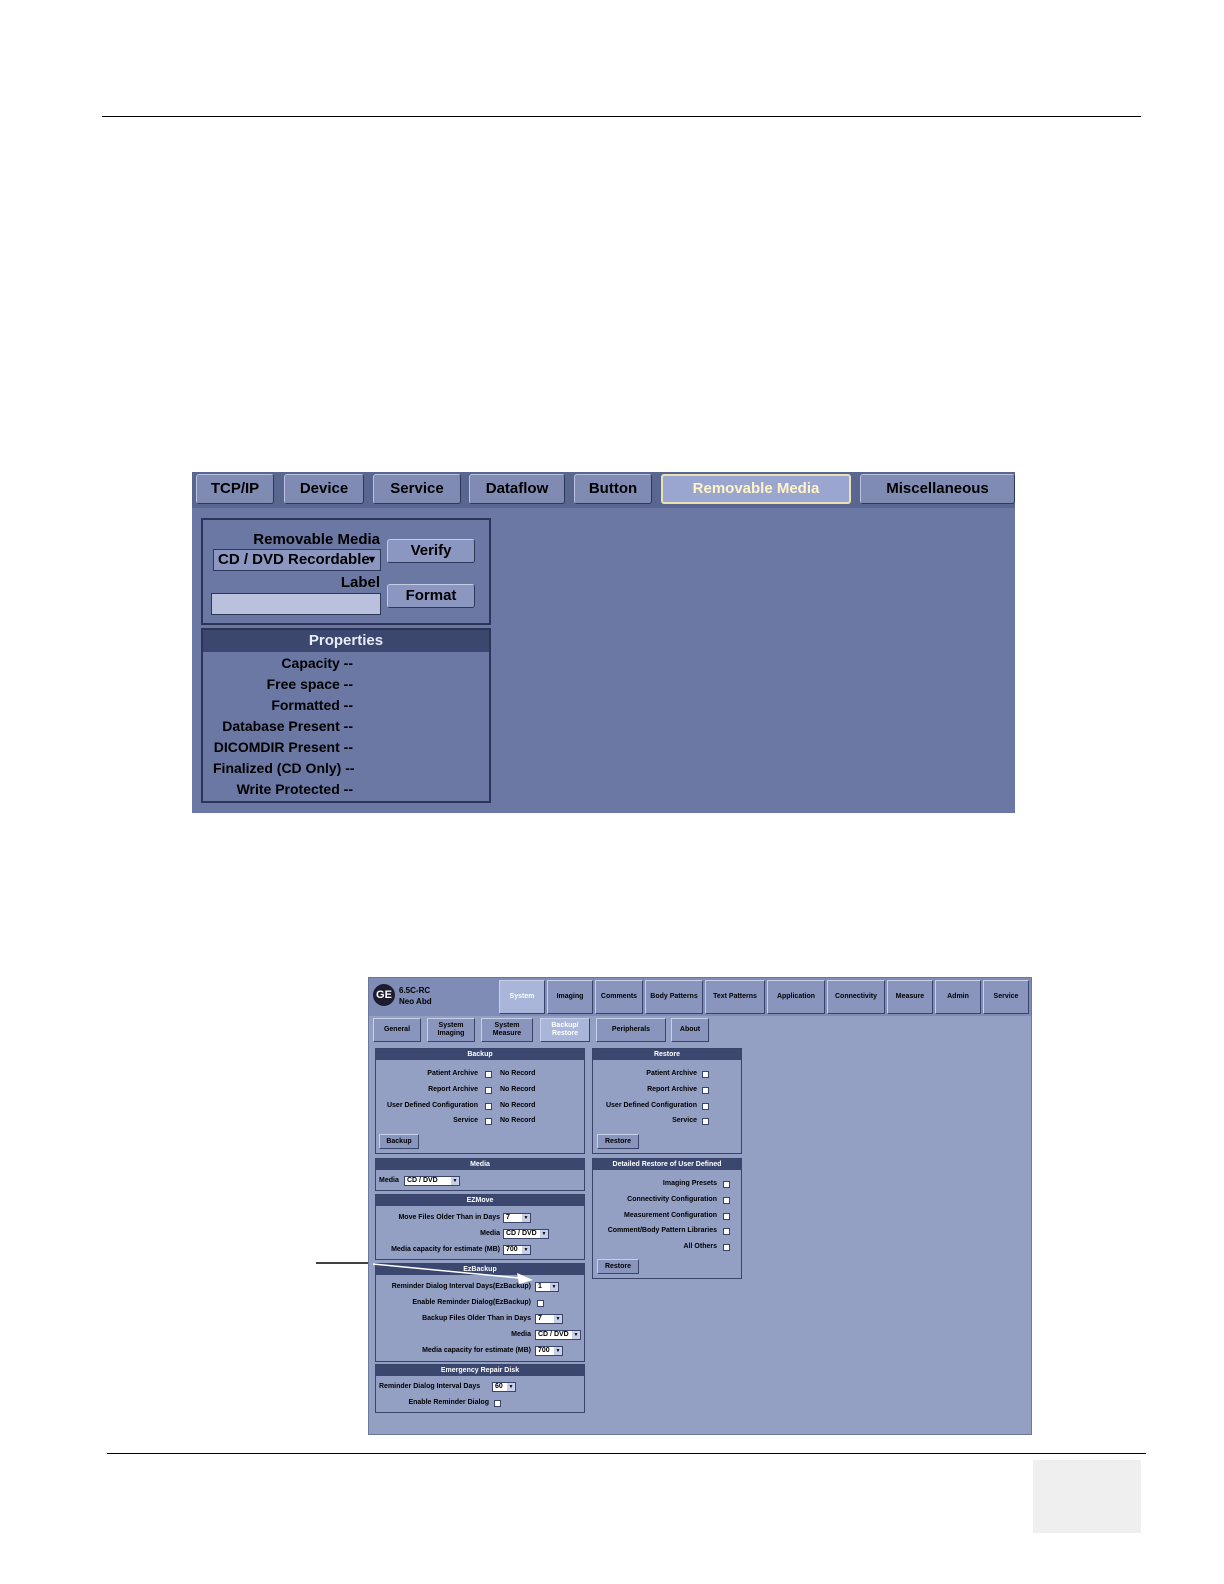 This screenshot has height=1584, width=1224. I want to click on detailed-restore-button: Restore, so click(618, 1266).